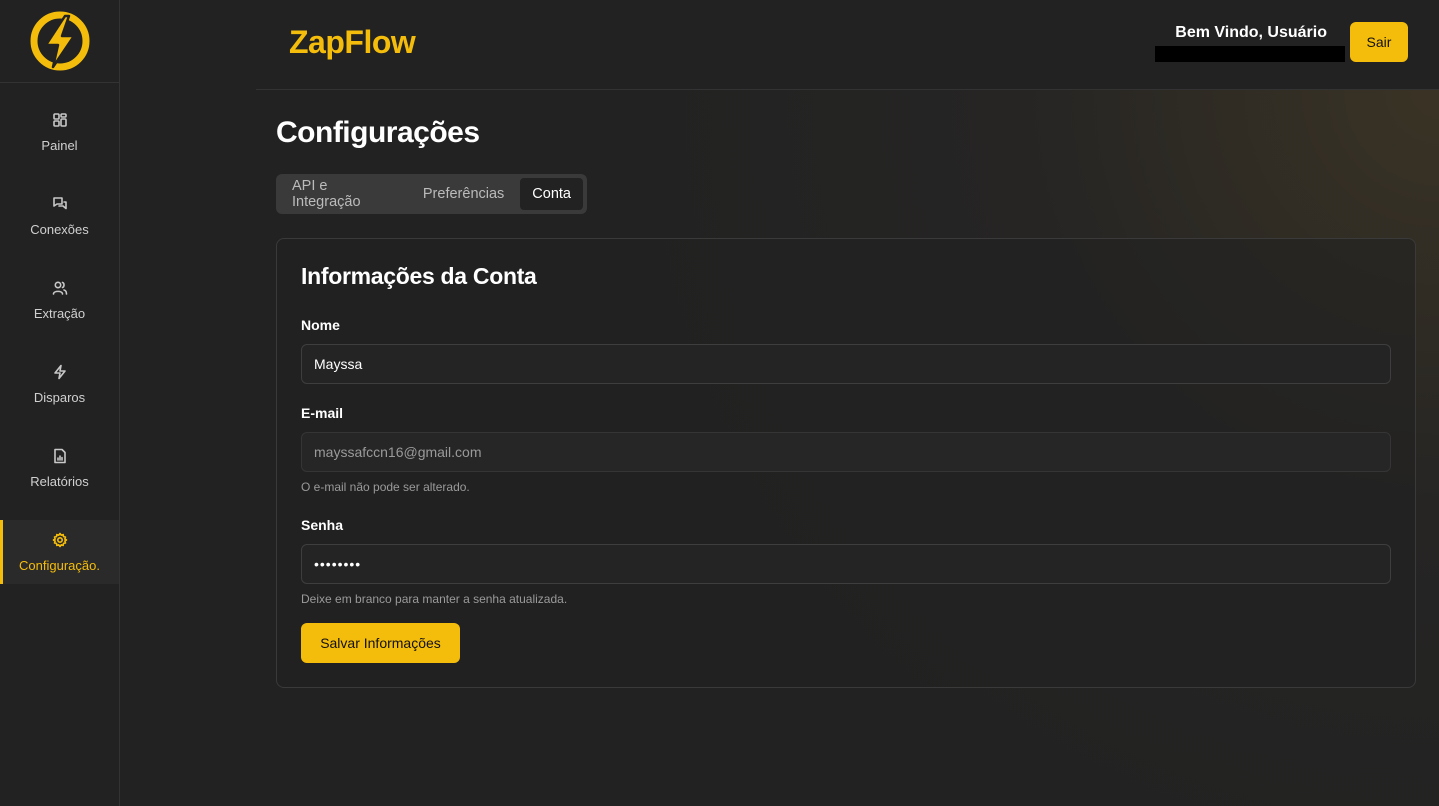 The height and width of the screenshot is (806, 1439). What do you see at coordinates (59, 384) in the screenshot?
I see `sidebar-item-disparos: Disparos` at bounding box center [59, 384].